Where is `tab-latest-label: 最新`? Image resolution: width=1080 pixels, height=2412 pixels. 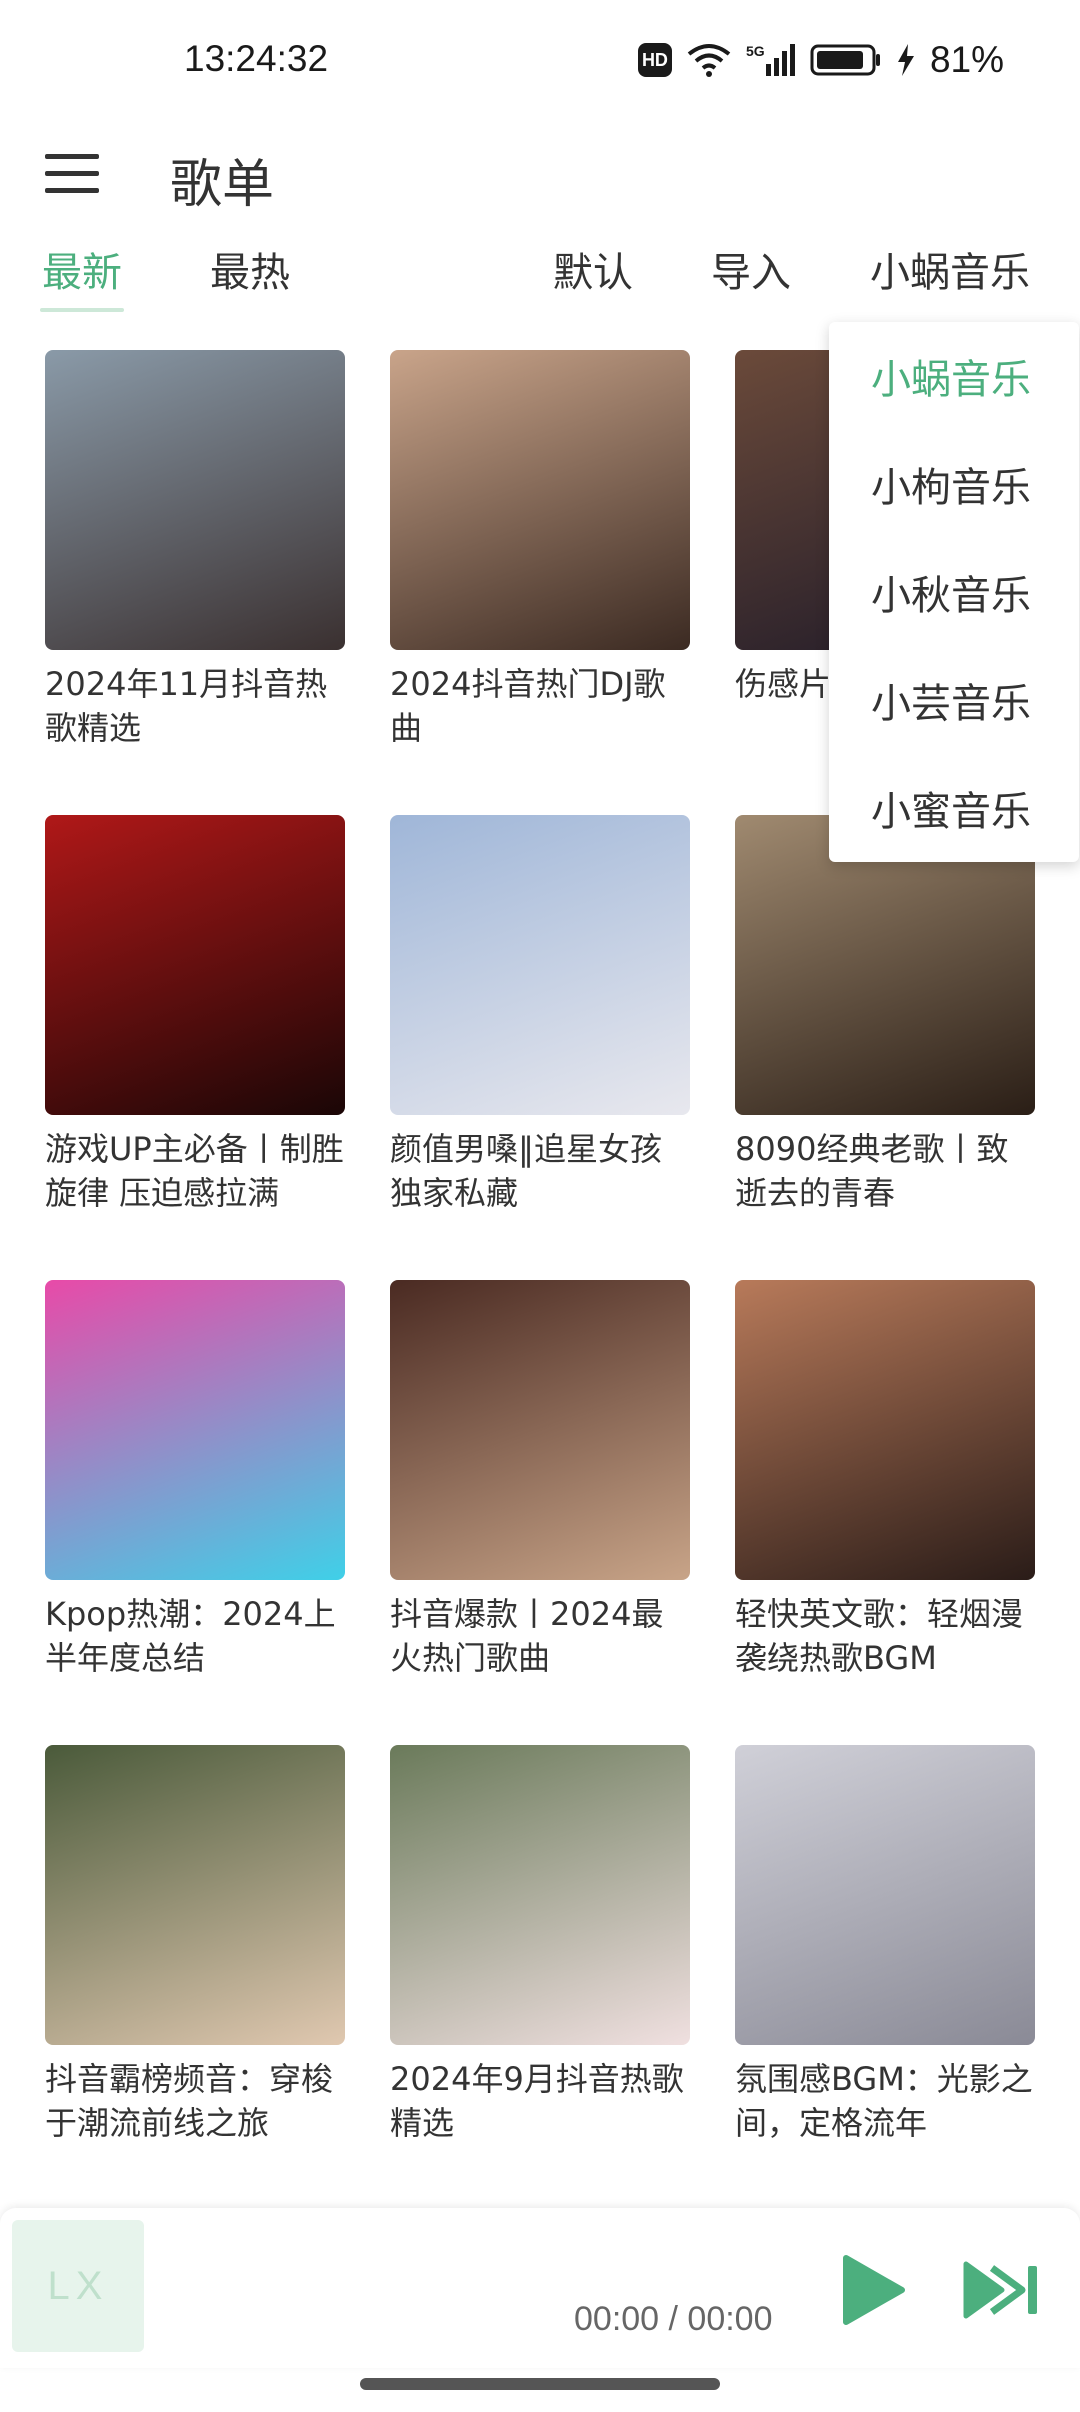 tab-latest-label: 最新 is located at coordinates (82, 273).